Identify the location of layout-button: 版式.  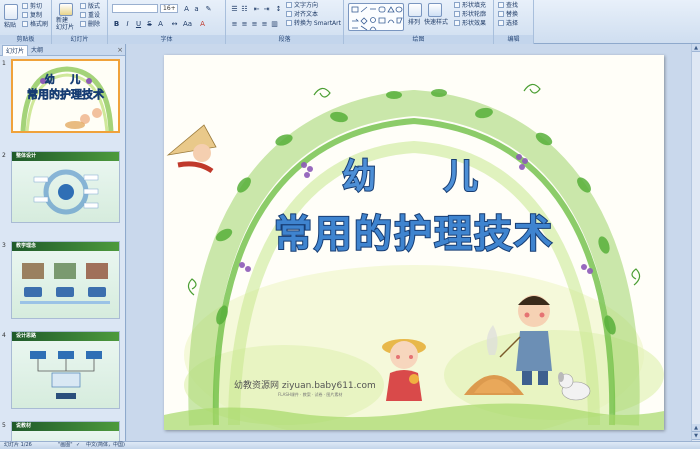
(90, 7).